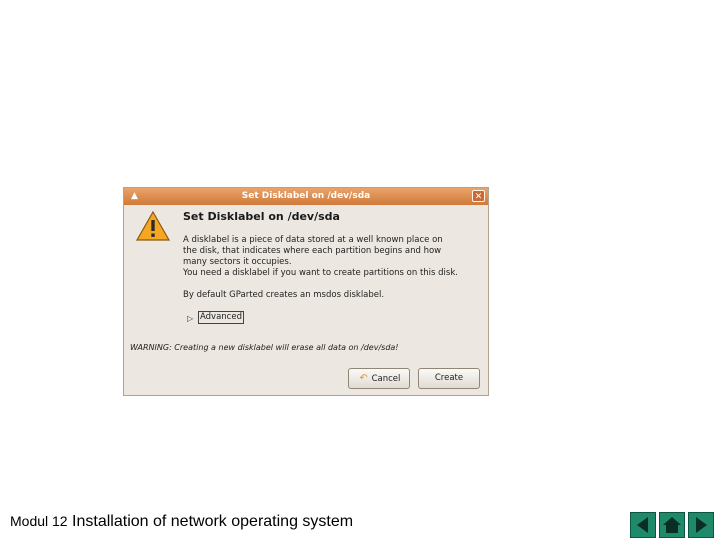 The height and width of the screenshot is (540, 720). Describe the element at coordinates (190, 318) in the screenshot. I see `expander-arrow-icon: ▷` at that location.